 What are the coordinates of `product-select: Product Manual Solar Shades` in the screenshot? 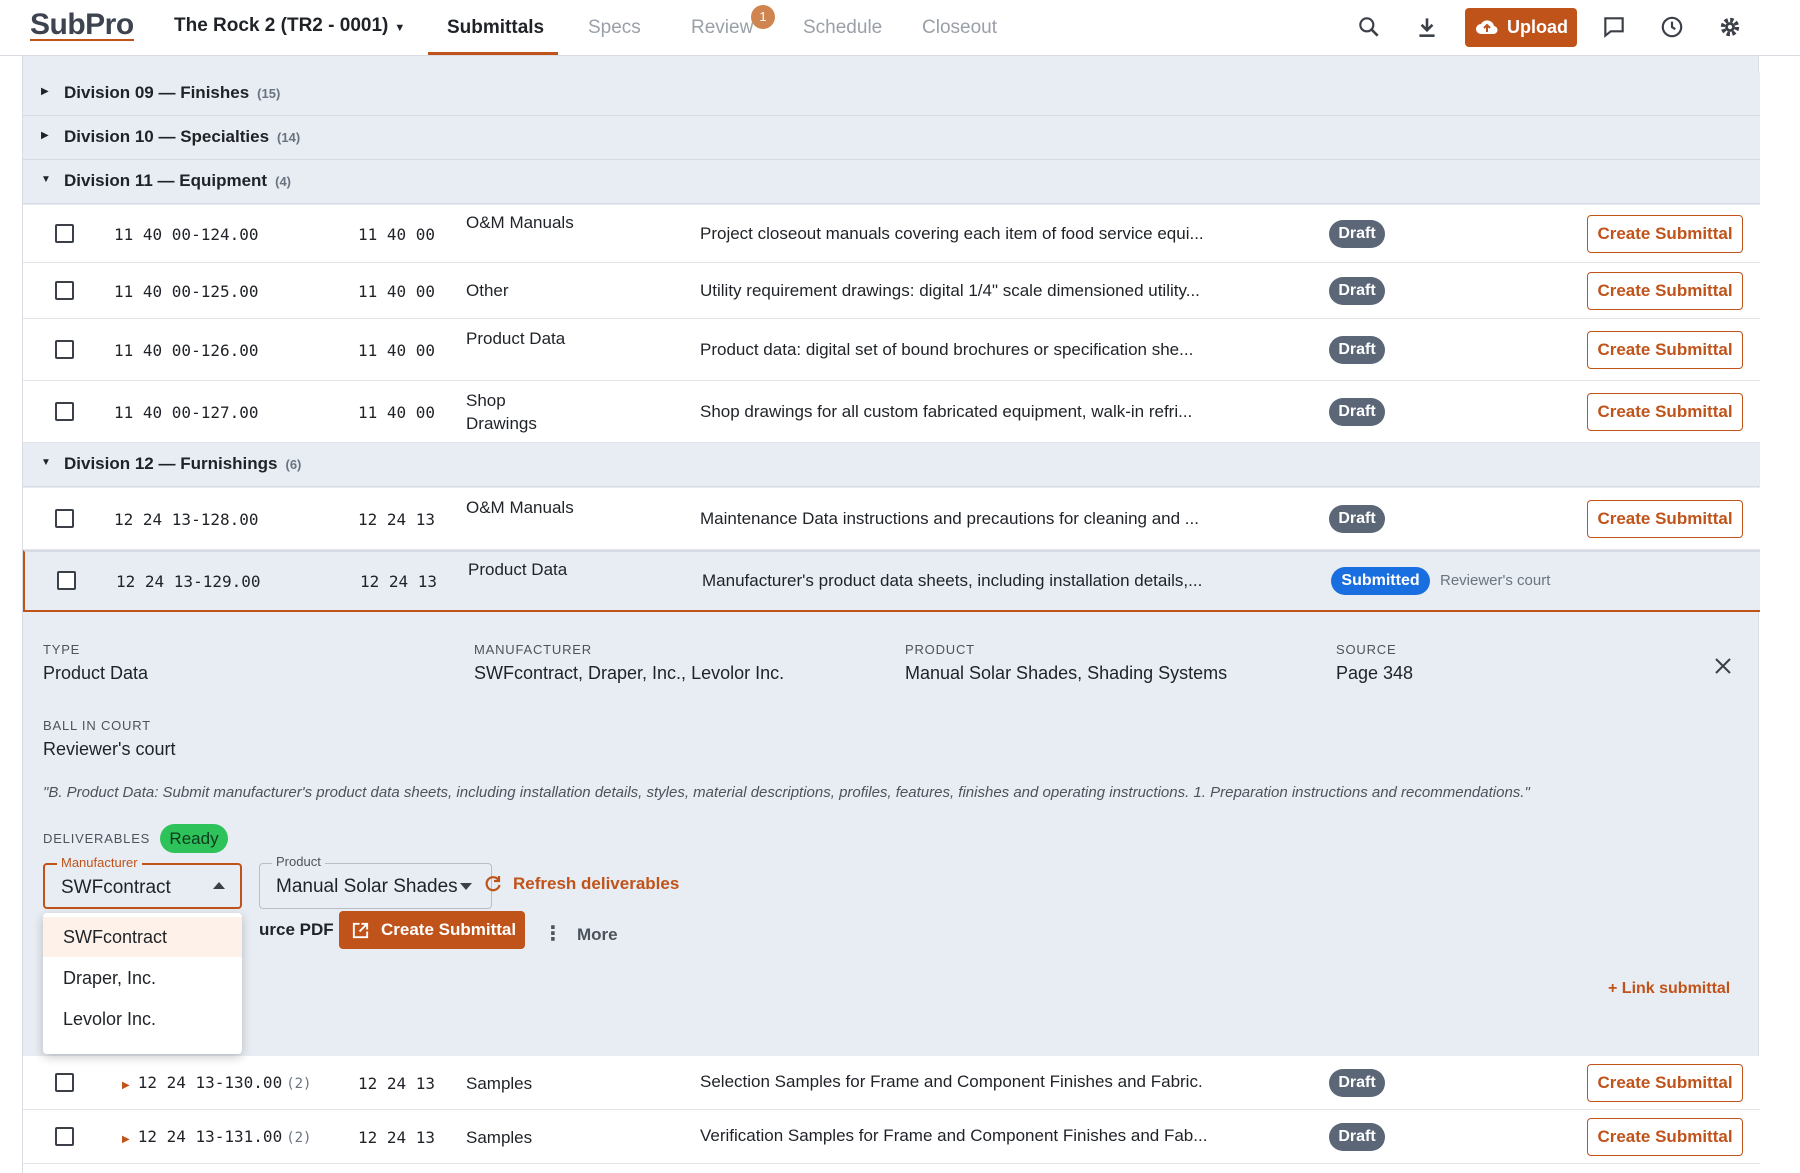 It's located at (375, 881).